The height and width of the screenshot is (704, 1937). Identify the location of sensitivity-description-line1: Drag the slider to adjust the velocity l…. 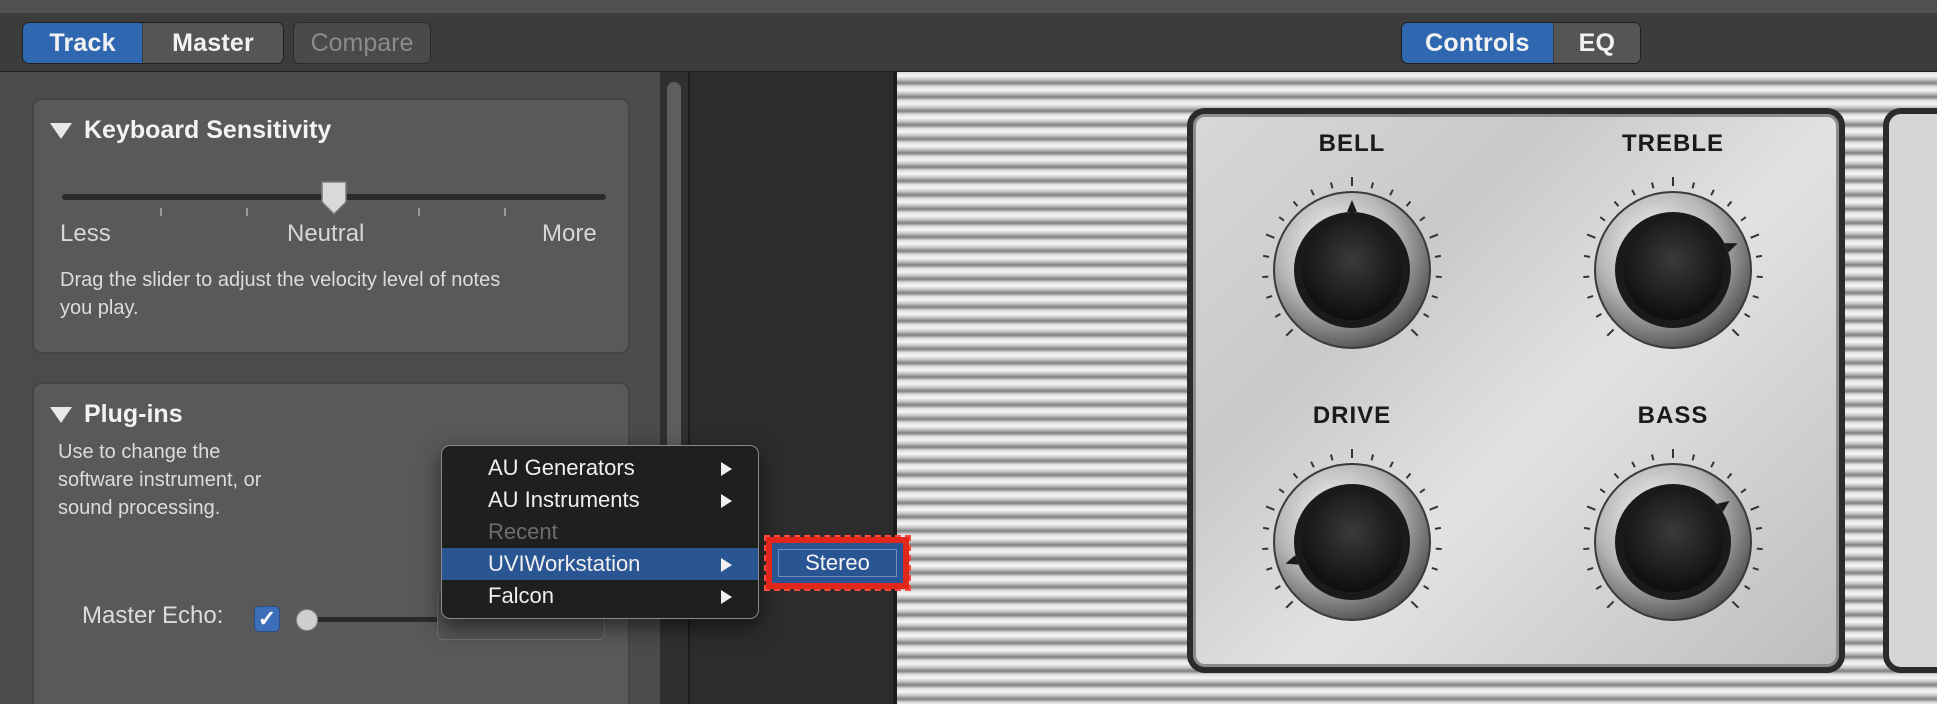
(280, 280).